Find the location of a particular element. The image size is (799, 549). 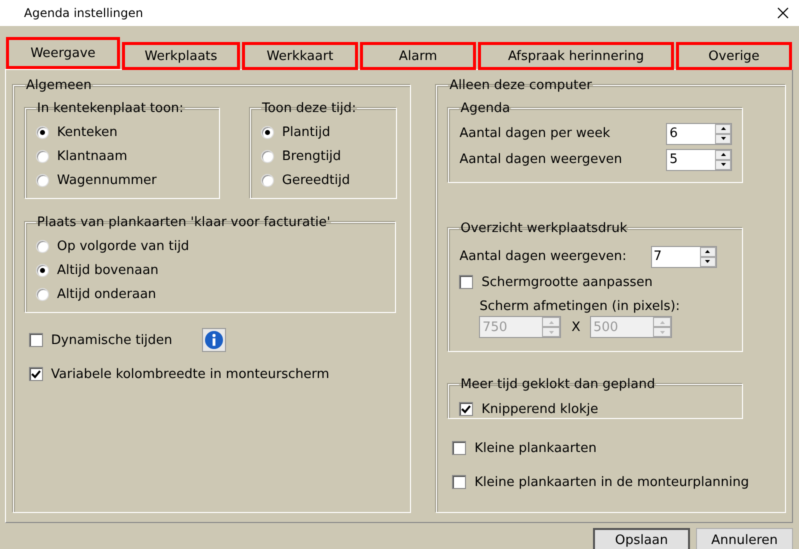

field-label: Scherm afmetingen (in pixels): is located at coordinates (579, 306).